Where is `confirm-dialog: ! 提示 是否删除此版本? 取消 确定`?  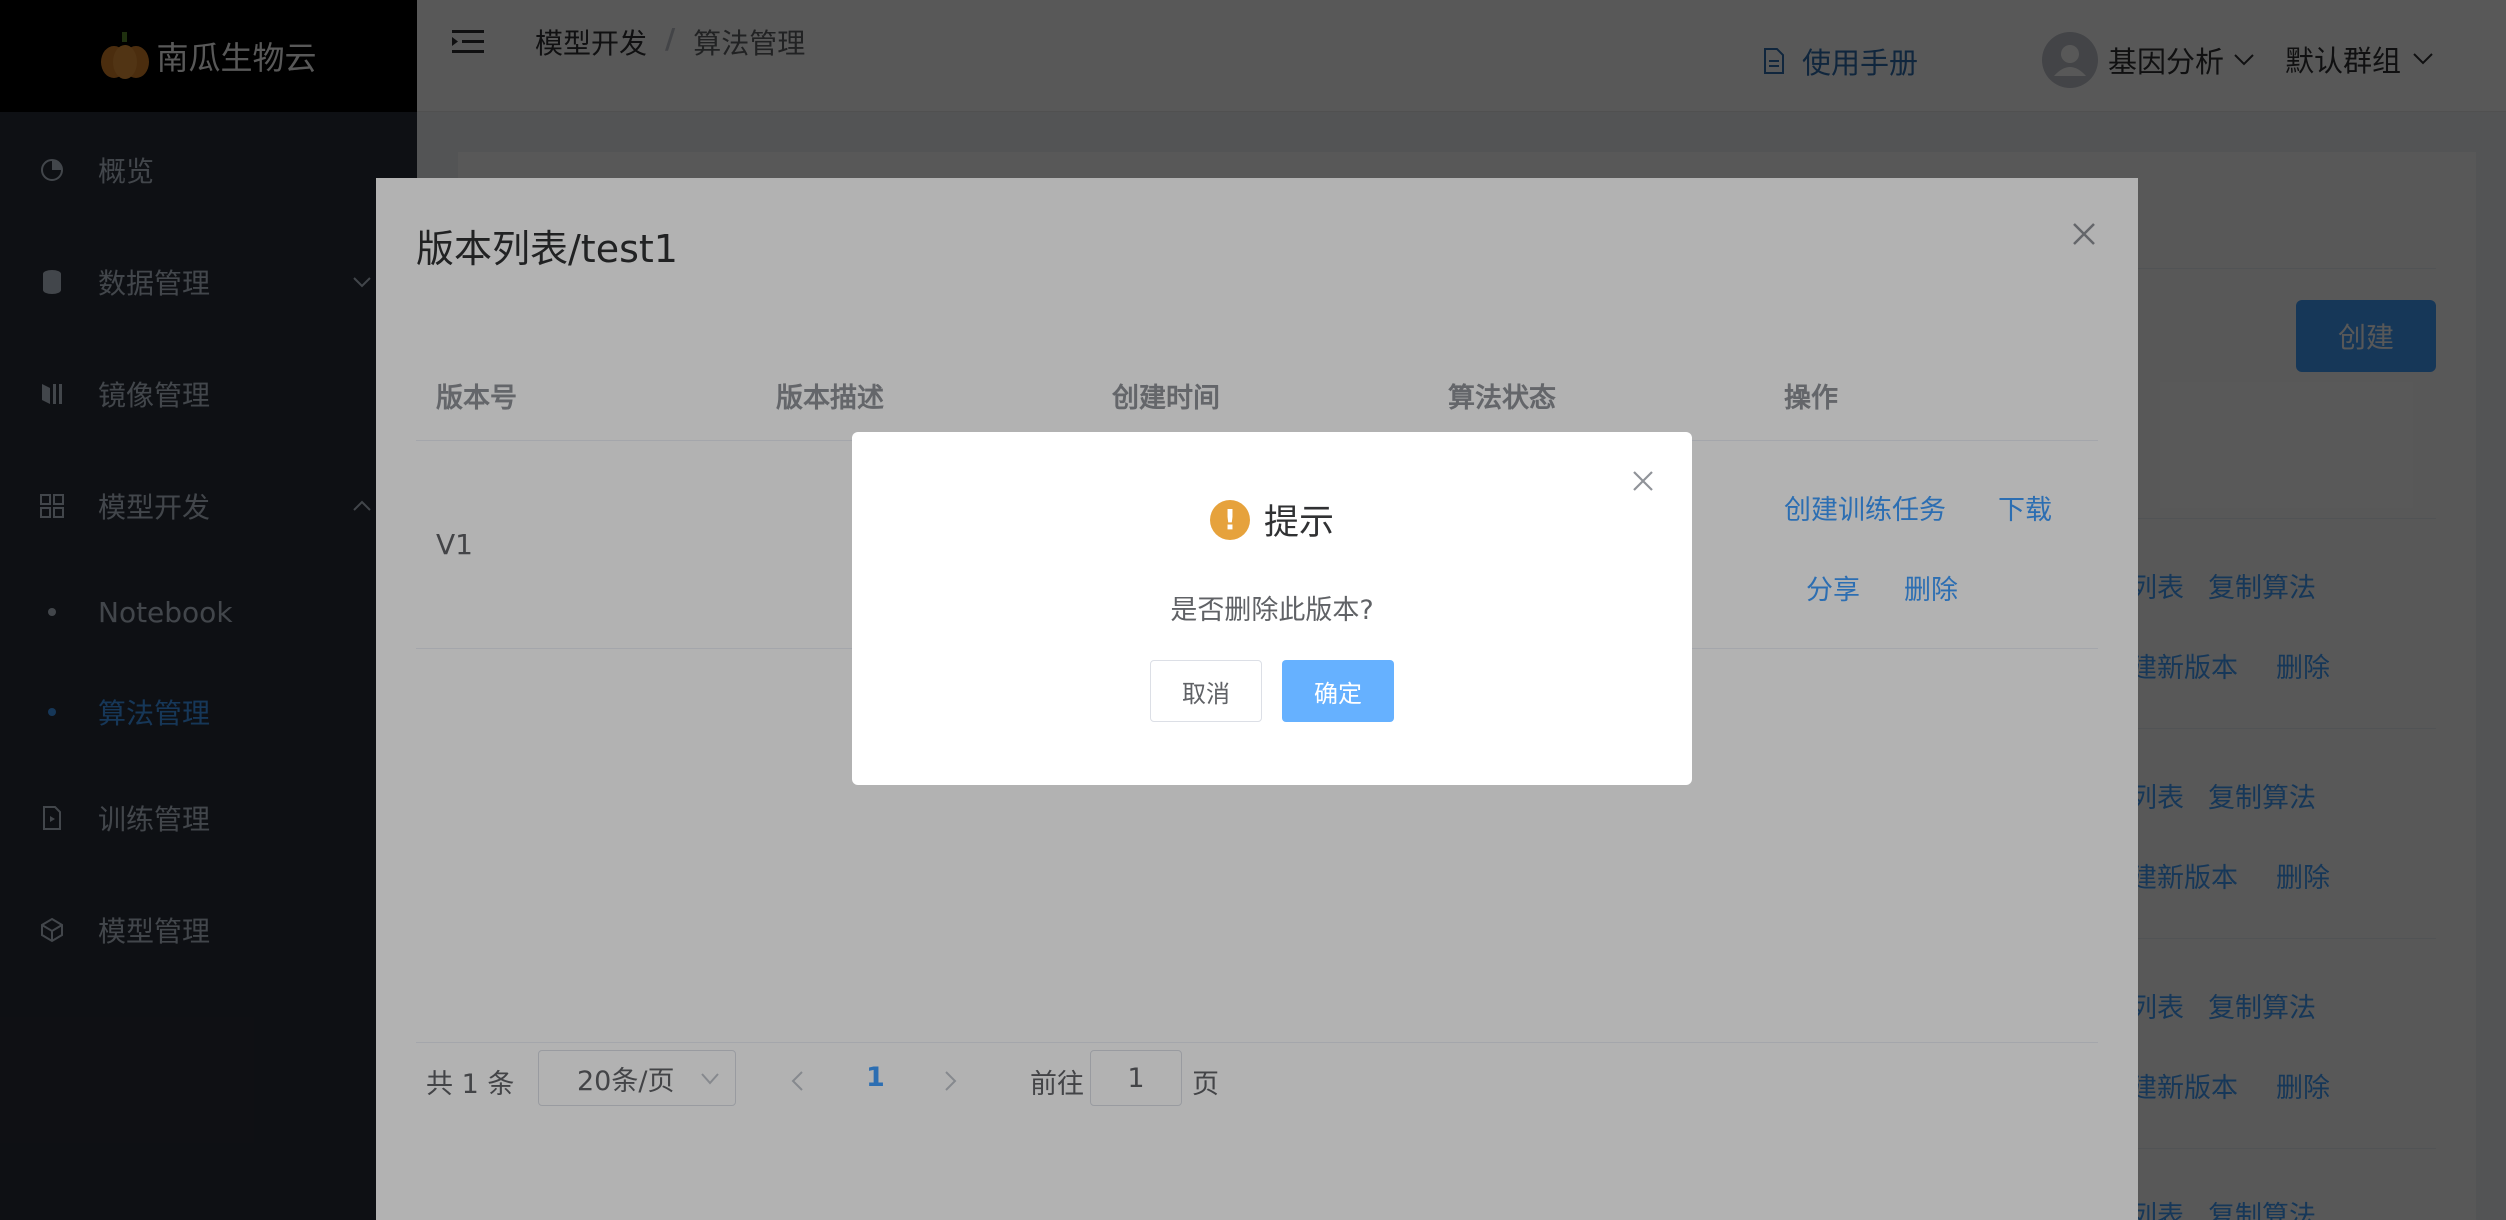
confirm-dialog: ! 提示 是否删除此版本? 取消 确定 is located at coordinates (1272, 608).